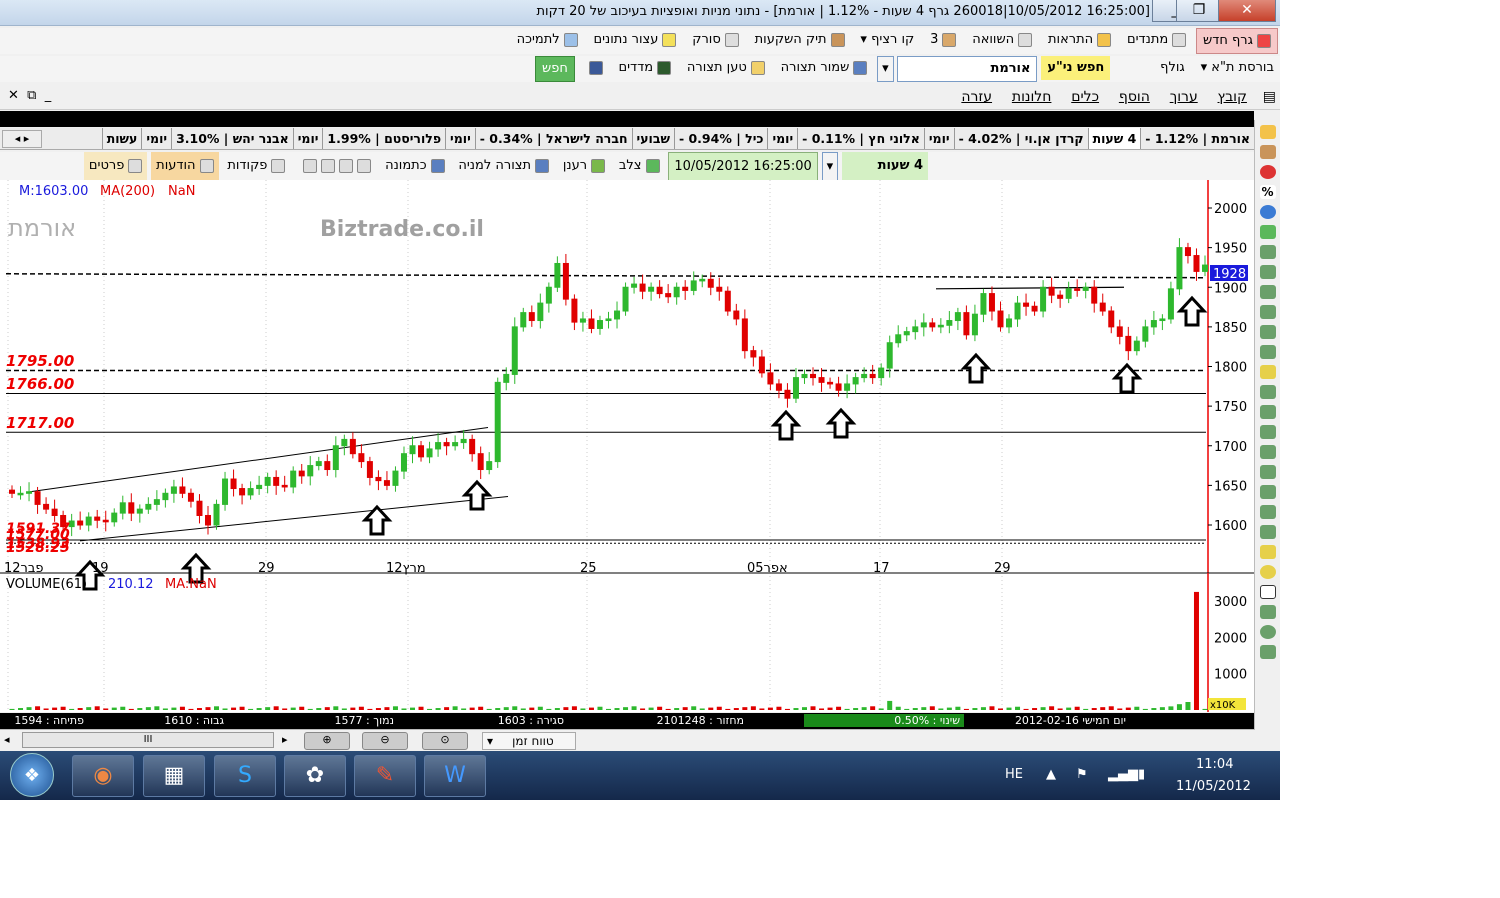 This screenshot has height=898, width=1500. I want to click on details-button: פרטים, so click(115, 166).